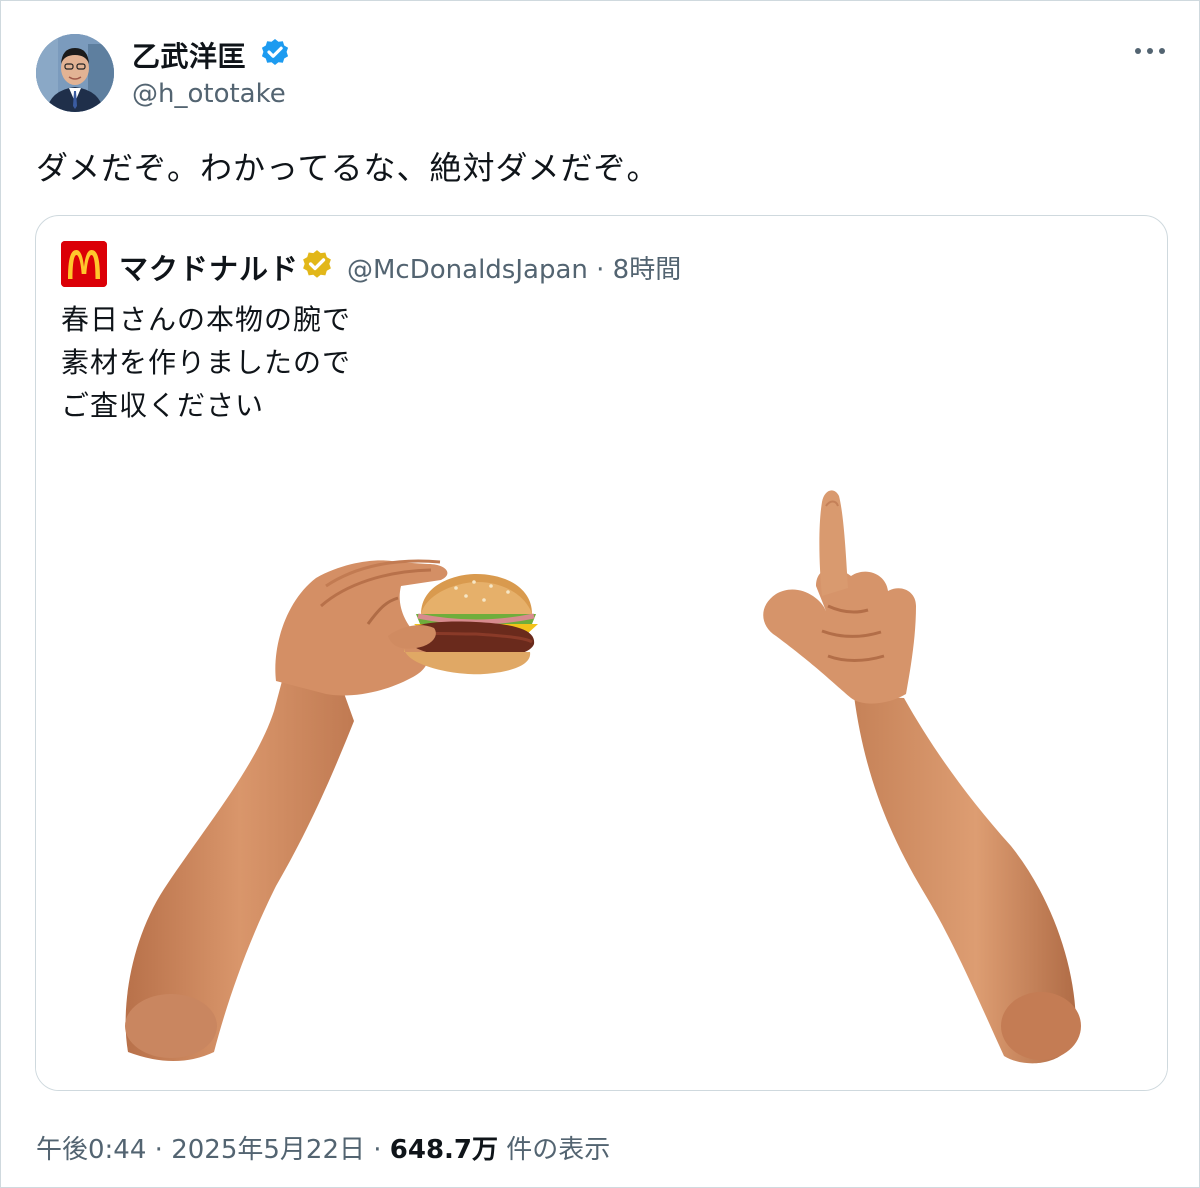 This screenshot has width=1200, height=1188. I want to click on tweet-footer: 午後0:44 · 2025年5月22日 · 648.7万 件の表示, so click(323, 1147).